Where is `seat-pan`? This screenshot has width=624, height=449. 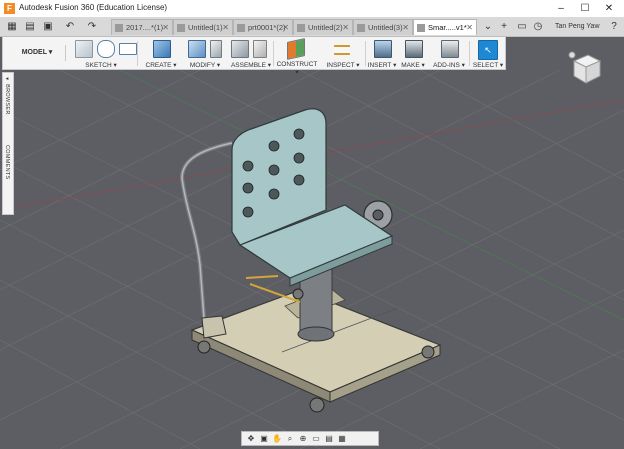 seat-pan is located at coordinates (316, 241).